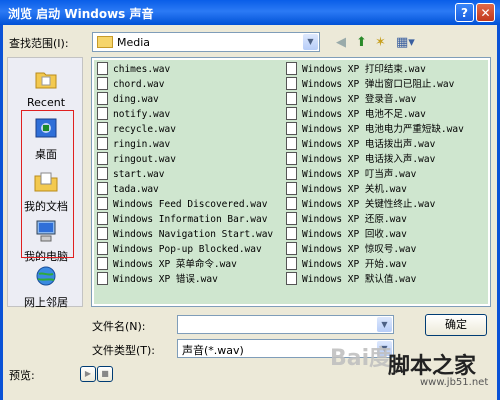 This screenshot has width=500, height=400. Describe the element at coordinates (285, 324) in the screenshot. I see `filename-input: ▼` at that location.